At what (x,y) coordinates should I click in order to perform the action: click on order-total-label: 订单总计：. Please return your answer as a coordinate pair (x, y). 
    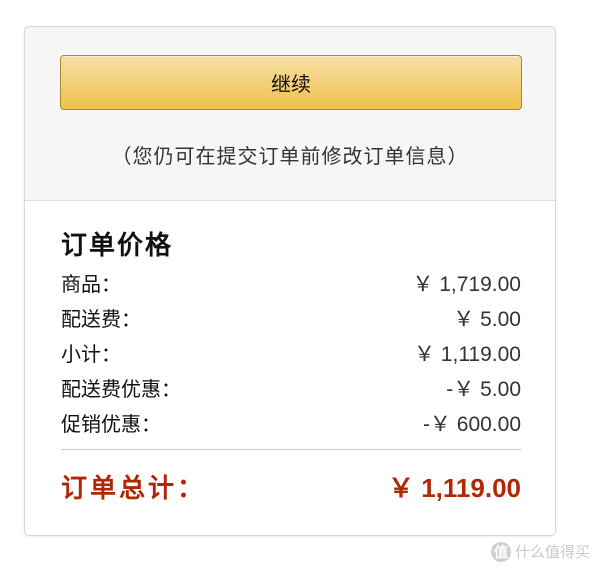
    Looking at the image, I should click on (134, 488).